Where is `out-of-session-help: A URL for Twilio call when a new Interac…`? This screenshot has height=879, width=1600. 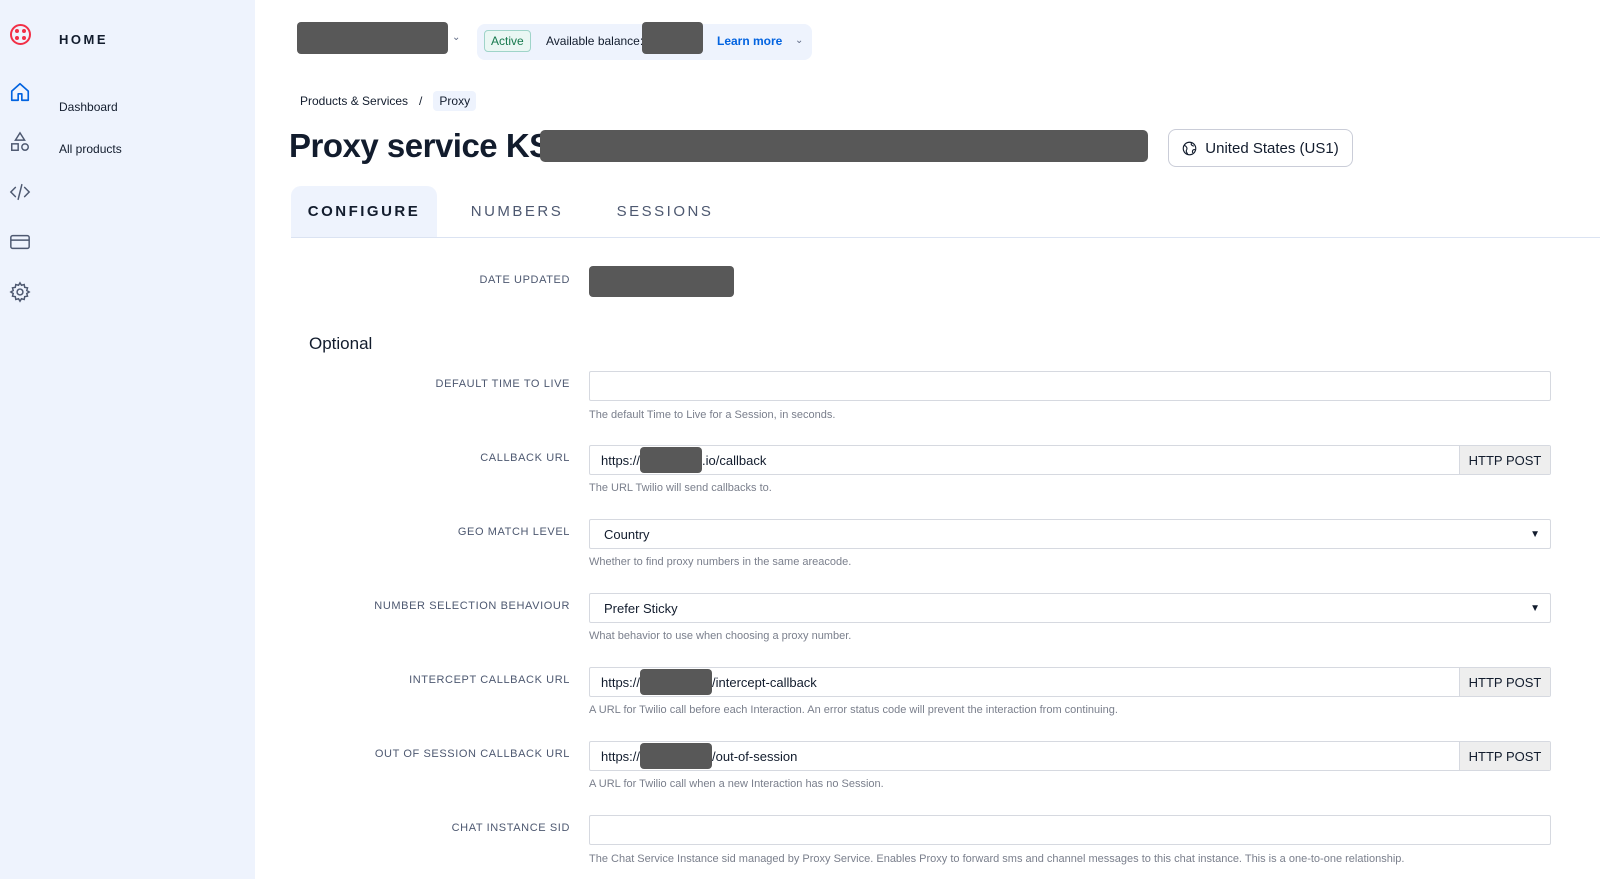
out-of-session-help: A URL for Twilio call when a new Interac… is located at coordinates (736, 784).